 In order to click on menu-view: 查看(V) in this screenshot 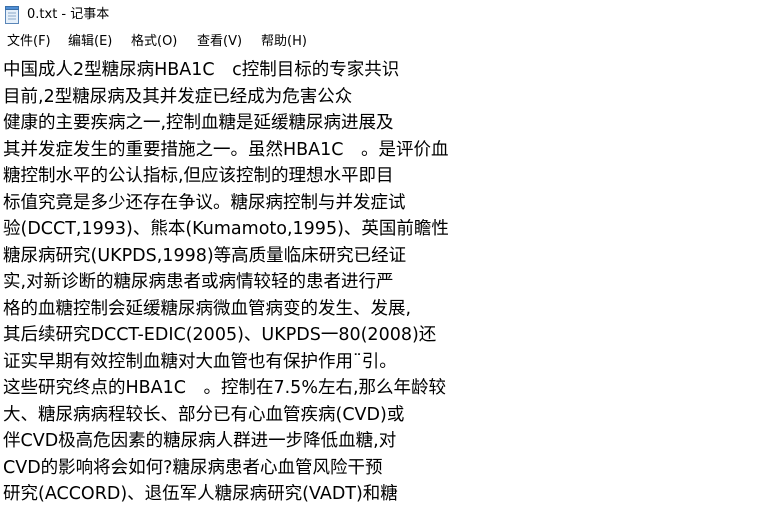, I will do `click(219, 42)`.